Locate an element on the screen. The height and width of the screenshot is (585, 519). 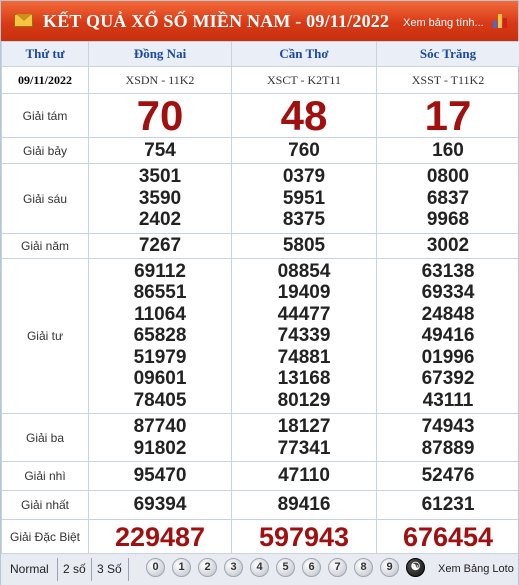
special-prize-number: 229487 is located at coordinates (160, 536).